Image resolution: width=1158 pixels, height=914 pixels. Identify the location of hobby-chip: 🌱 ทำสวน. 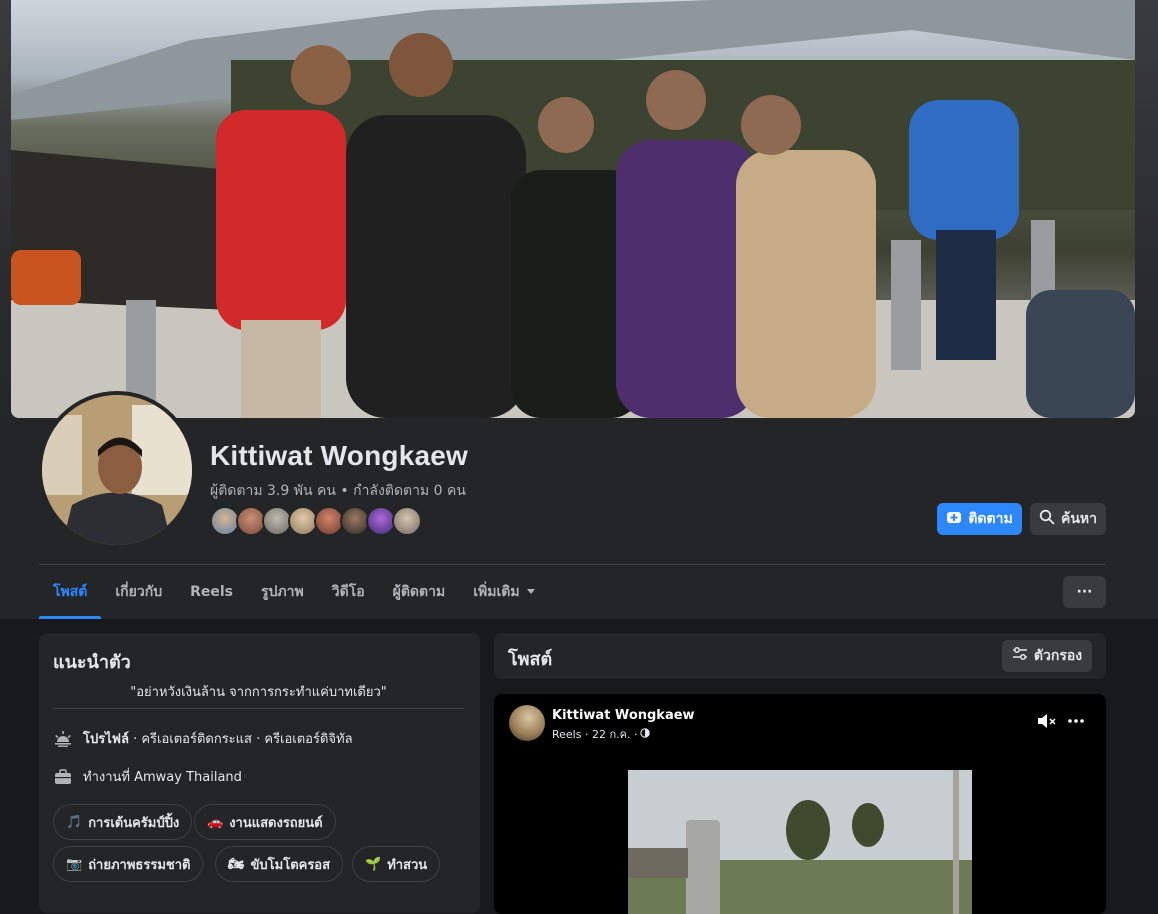
(396, 864).